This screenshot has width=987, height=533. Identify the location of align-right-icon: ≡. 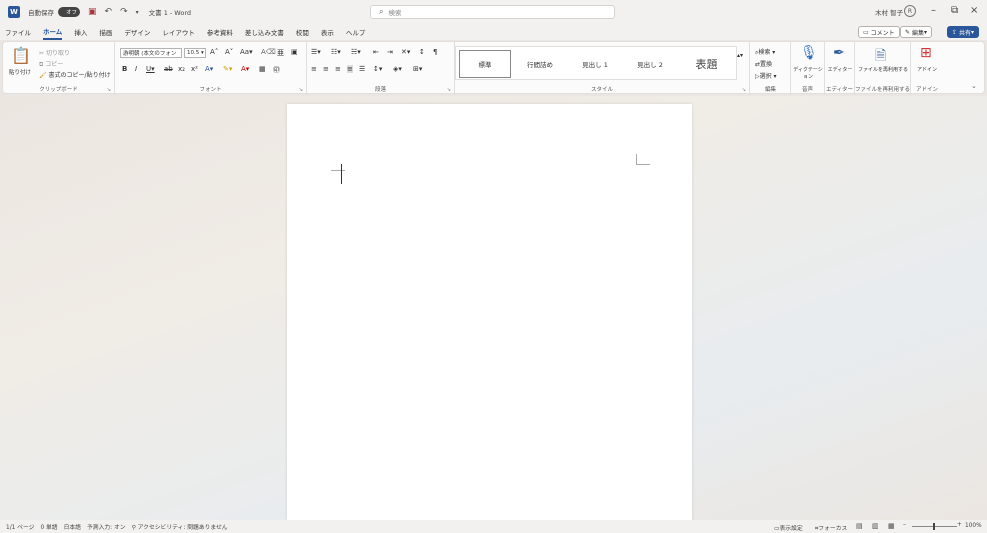
(338, 69).